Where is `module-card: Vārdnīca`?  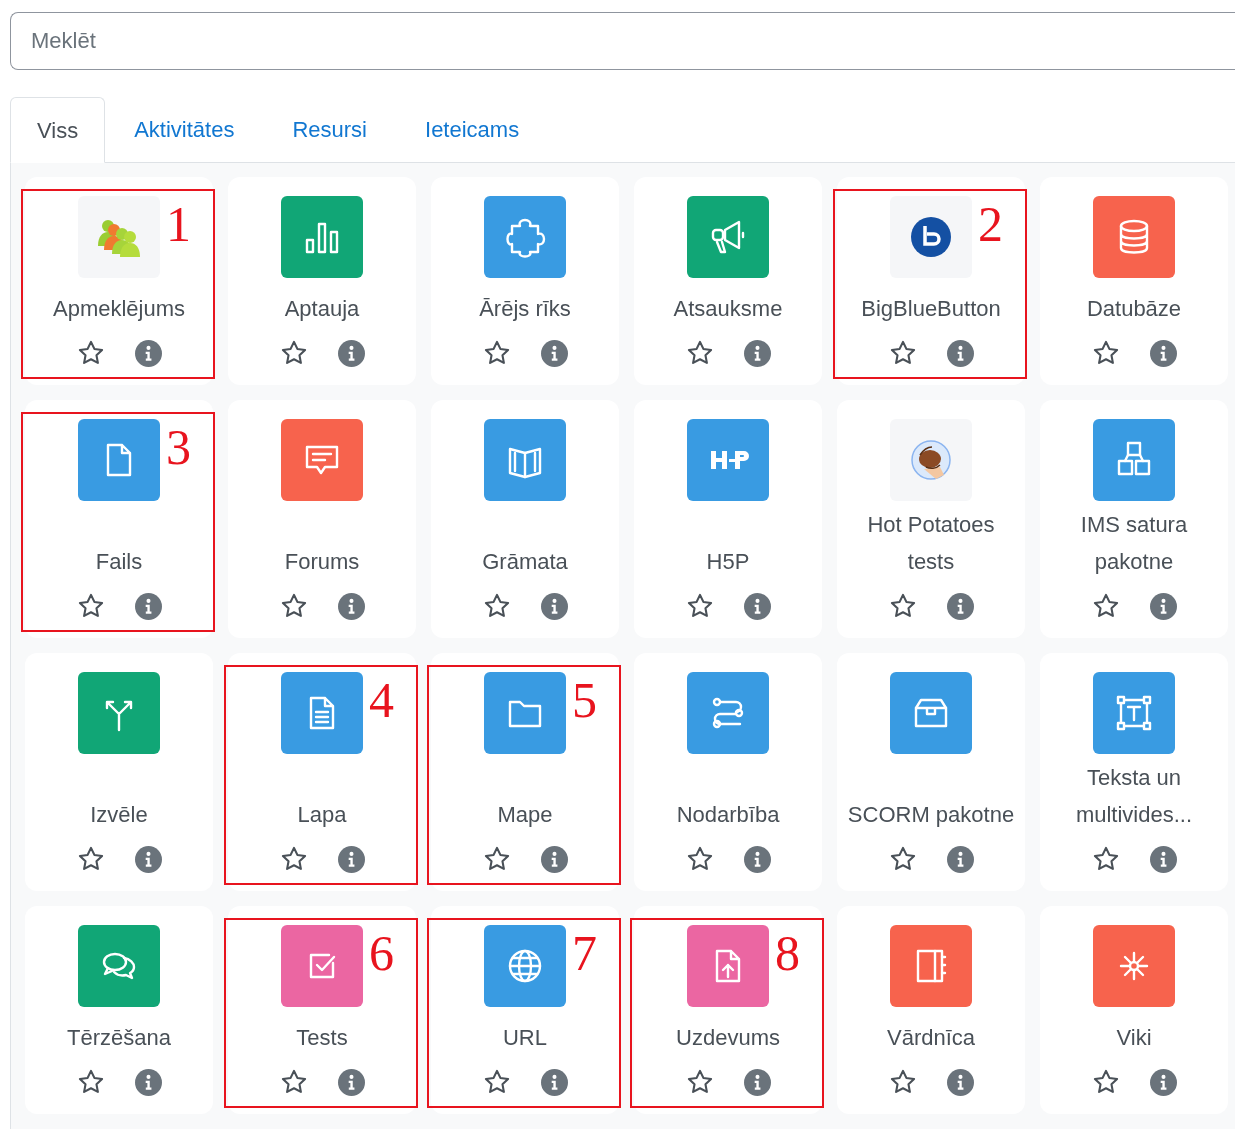 module-card: Vārdnīca is located at coordinates (931, 1010).